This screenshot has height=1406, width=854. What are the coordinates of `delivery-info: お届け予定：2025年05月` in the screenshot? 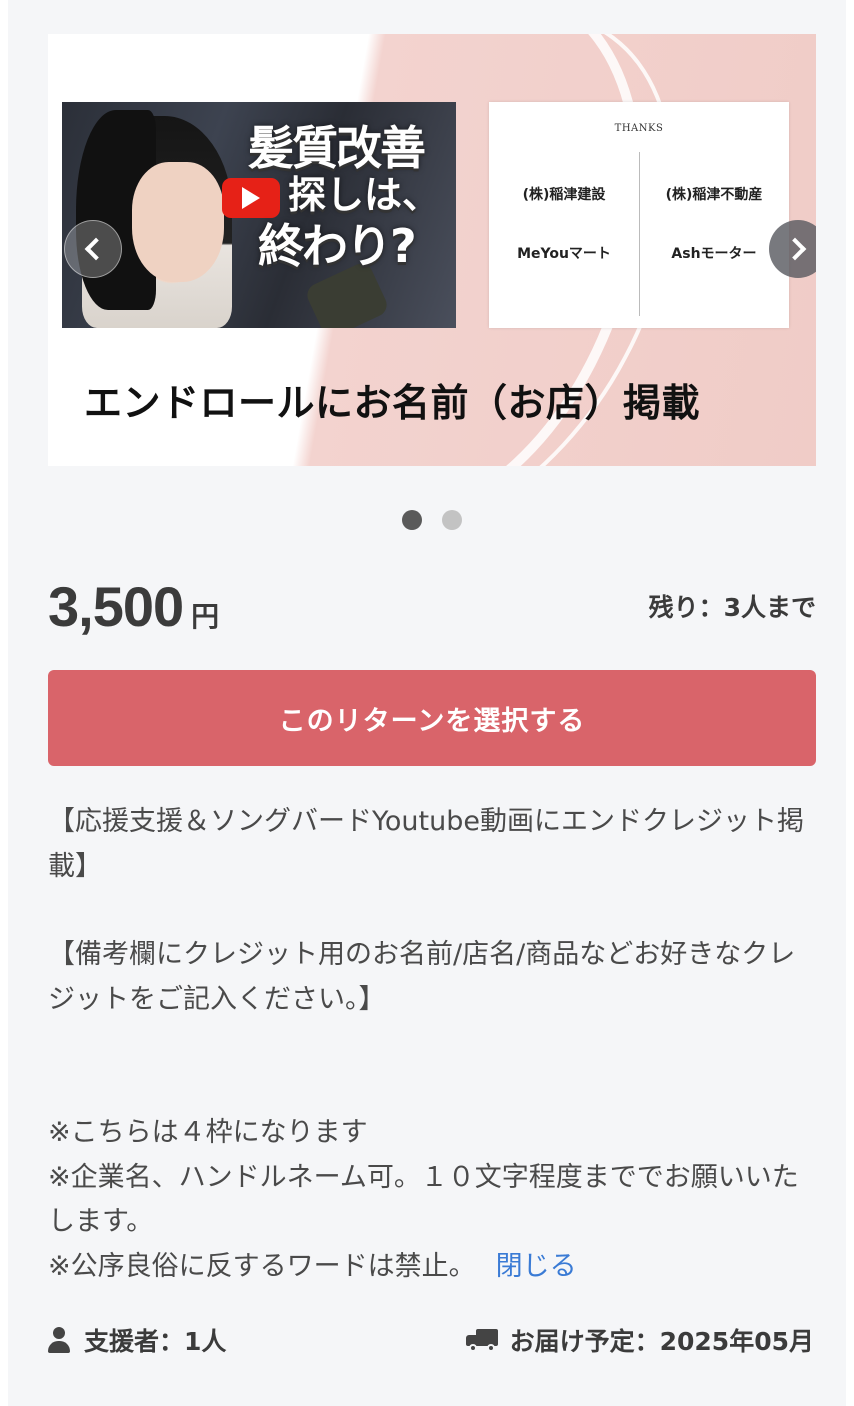 It's located at (639, 1340).